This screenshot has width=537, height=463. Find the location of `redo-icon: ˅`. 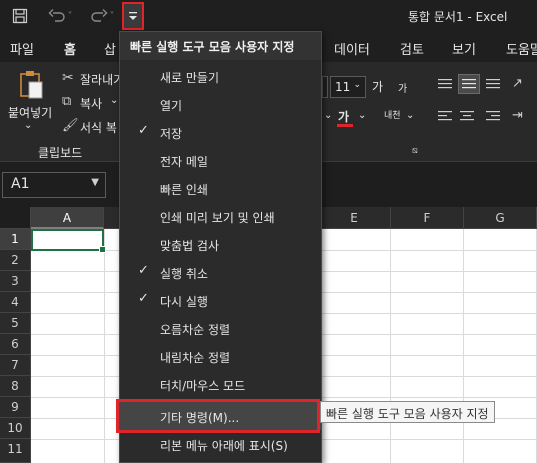

redo-icon: ˅ is located at coordinates (102, 16).